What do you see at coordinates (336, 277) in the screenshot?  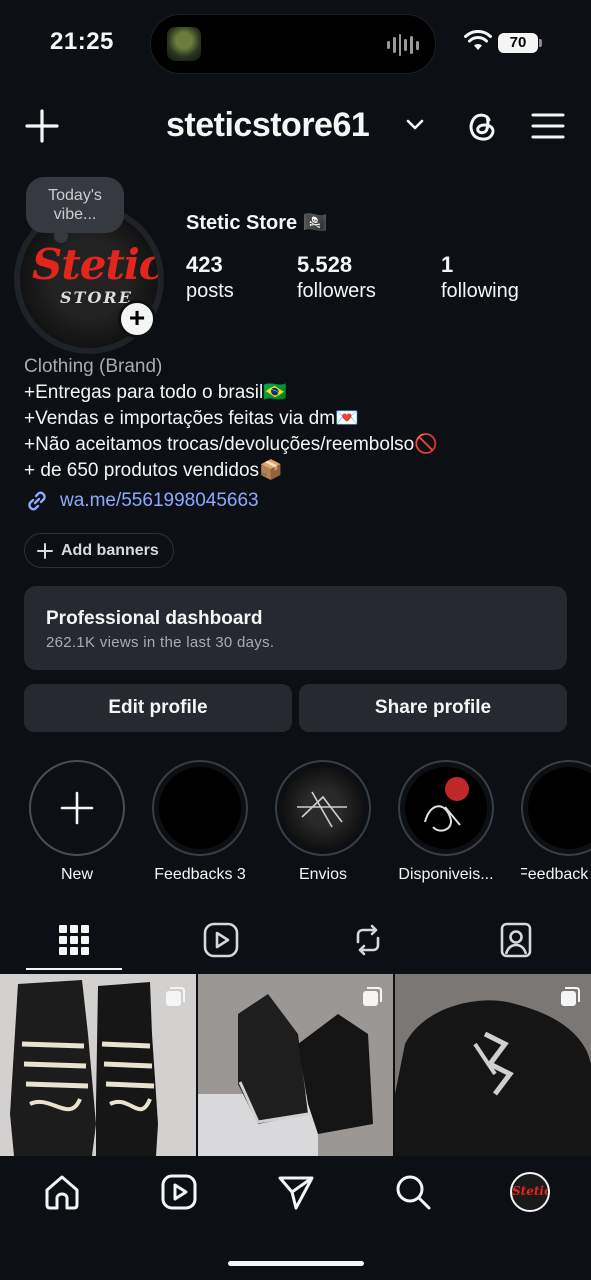 I see `stat-followers: 5.528 followers` at bounding box center [336, 277].